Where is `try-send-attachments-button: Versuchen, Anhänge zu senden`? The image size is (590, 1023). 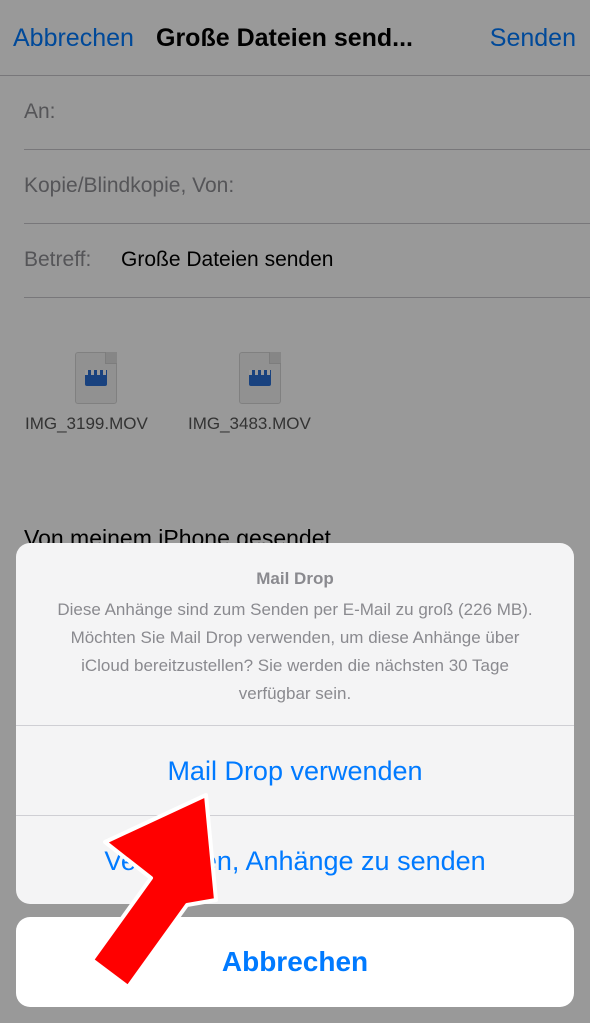 try-send-attachments-button: Versuchen, Anhänge zu senden is located at coordinates (295, 860).